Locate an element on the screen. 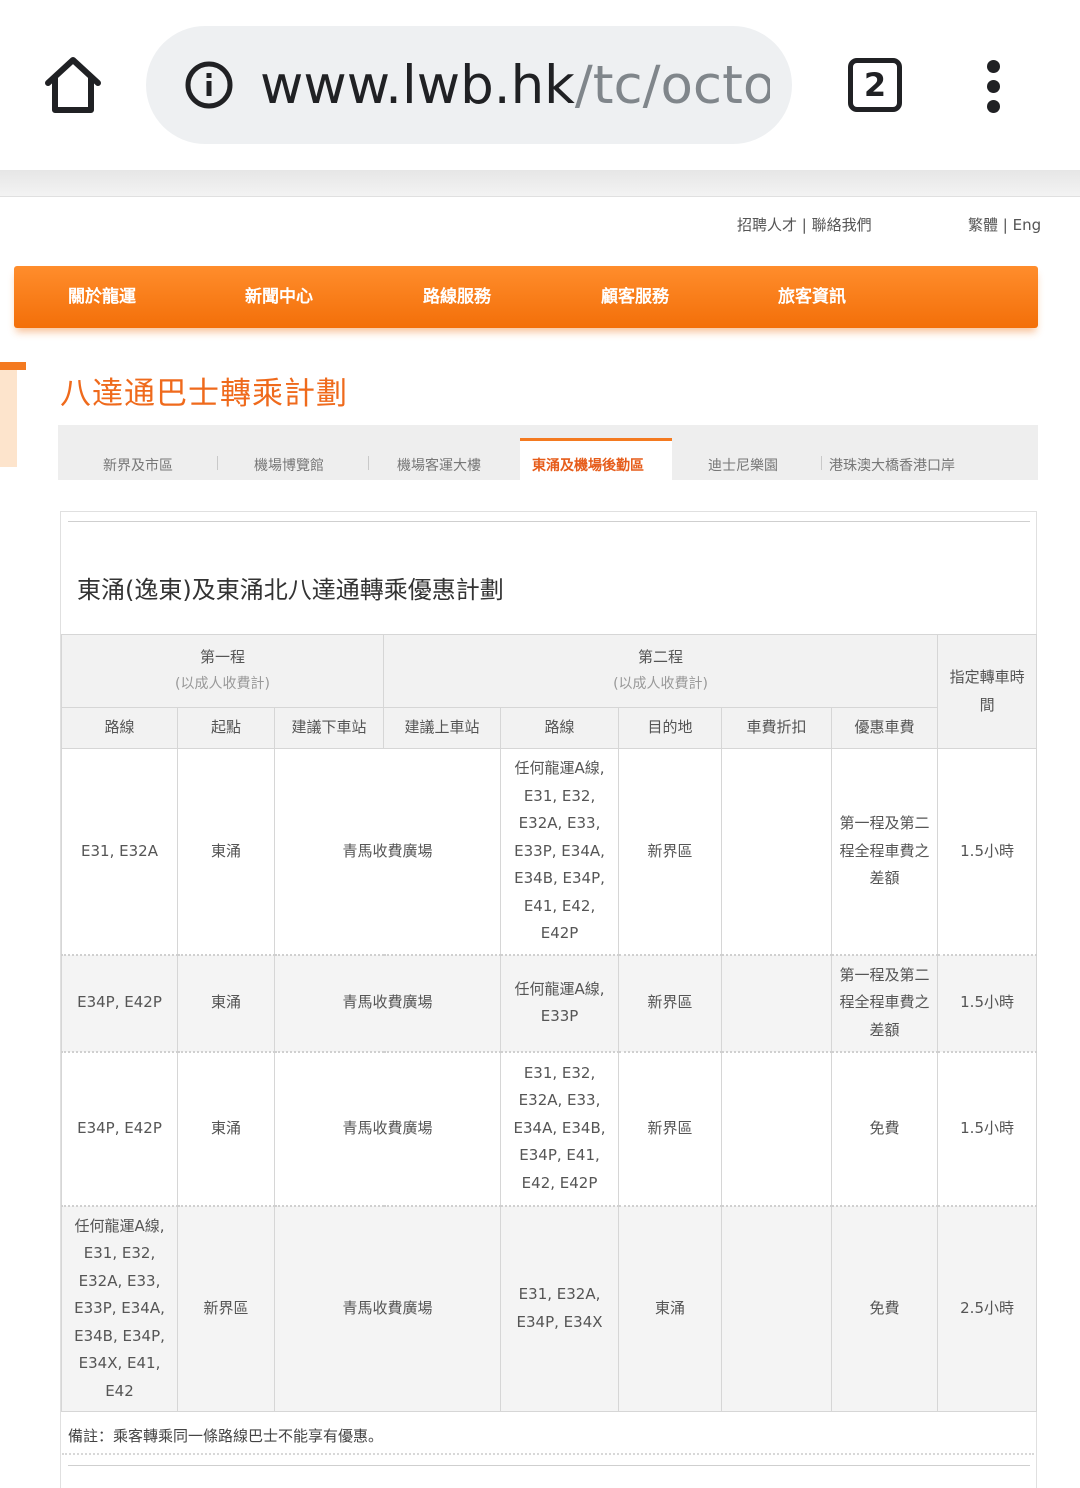  subtab-active-label: 東涌及機場後勤區 is located at coordinates (588, 466).